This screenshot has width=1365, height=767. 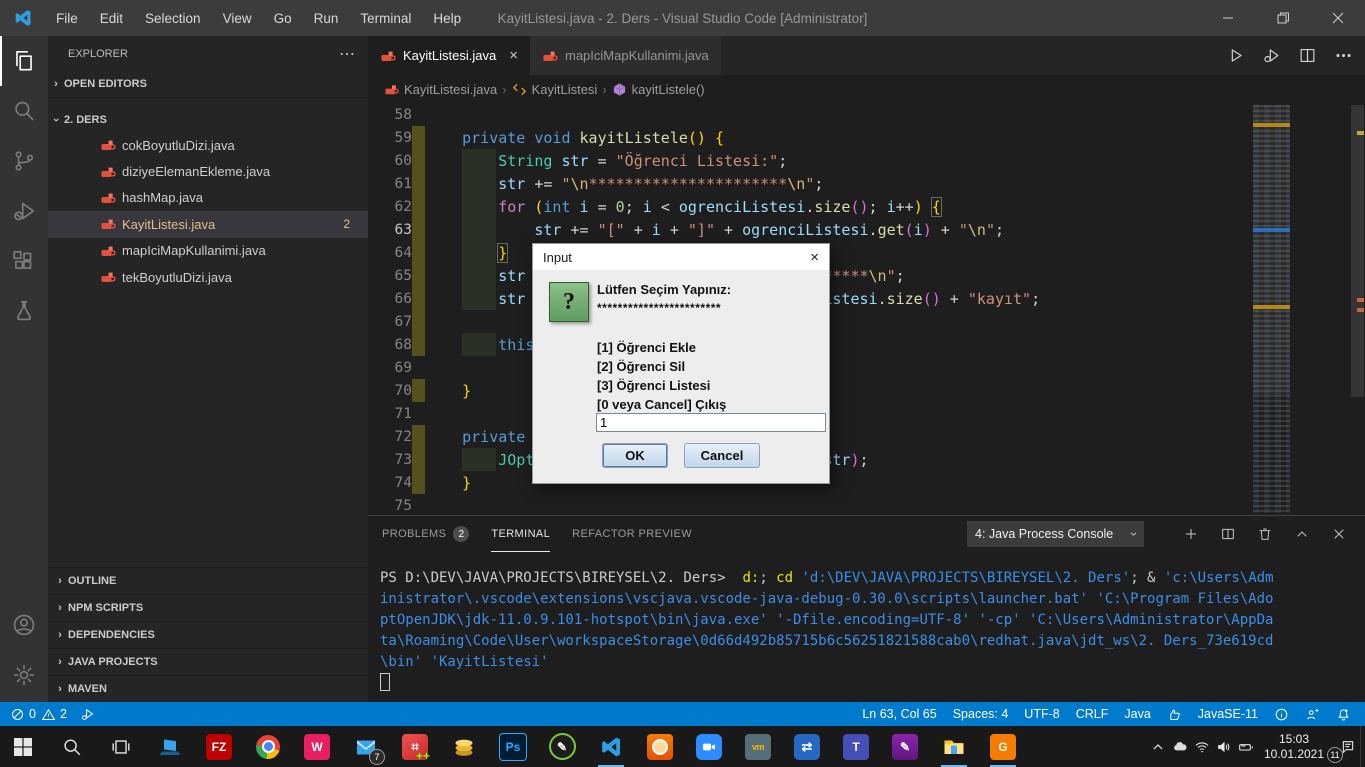 What do you see at coordinates (668, 89) in the screenshot?
I see `breadcrumb-item: kayitListele()` at bounding box center [668, 89].